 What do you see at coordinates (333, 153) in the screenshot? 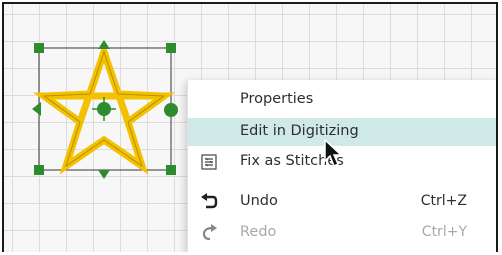
I see `mouse-pointer-icon` at bounding box center [333, 153].